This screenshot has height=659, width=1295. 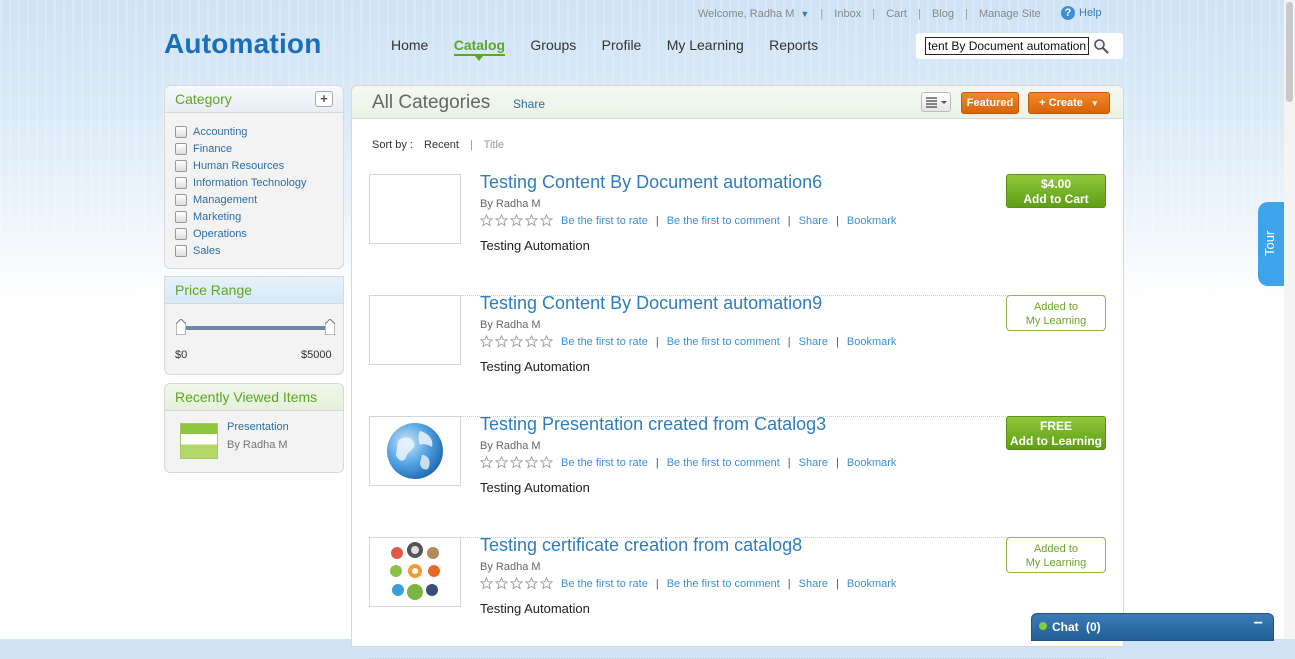 What do you see at coordinates (324, 99) in the screenshot?
I see `expand-plus-icon: +` at bounding box center [324, 99].